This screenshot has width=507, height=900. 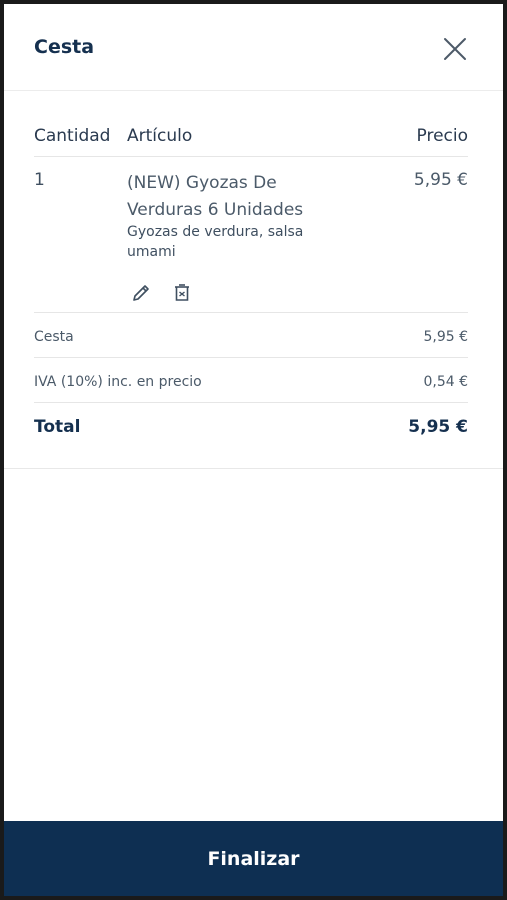 What do you see at coordinates (253, 468) in the screenshot?
I see `summary-bottom-divider` at bounding box center [253, 468].